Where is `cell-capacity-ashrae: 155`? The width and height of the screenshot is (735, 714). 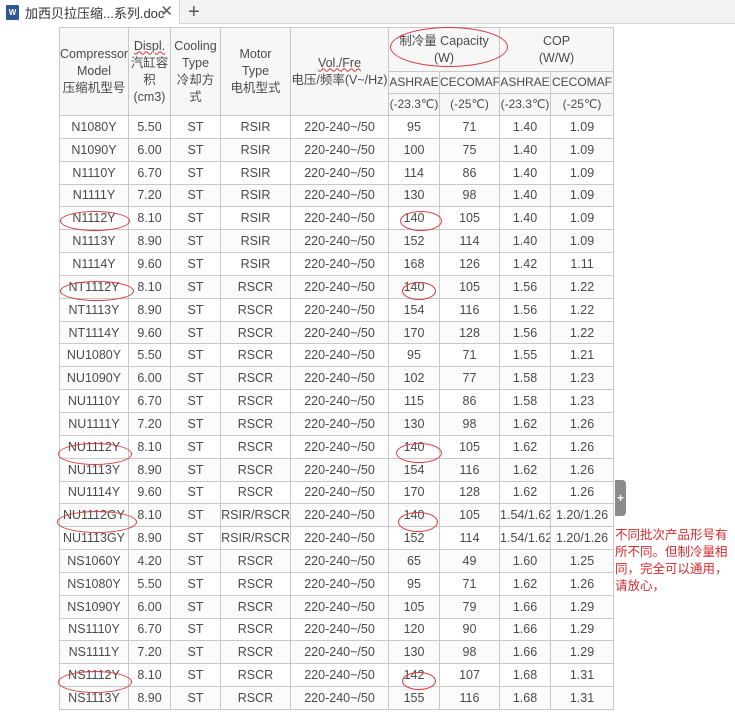
cell-capacity-ashrae: 155 is located at coordinates (414, 698).